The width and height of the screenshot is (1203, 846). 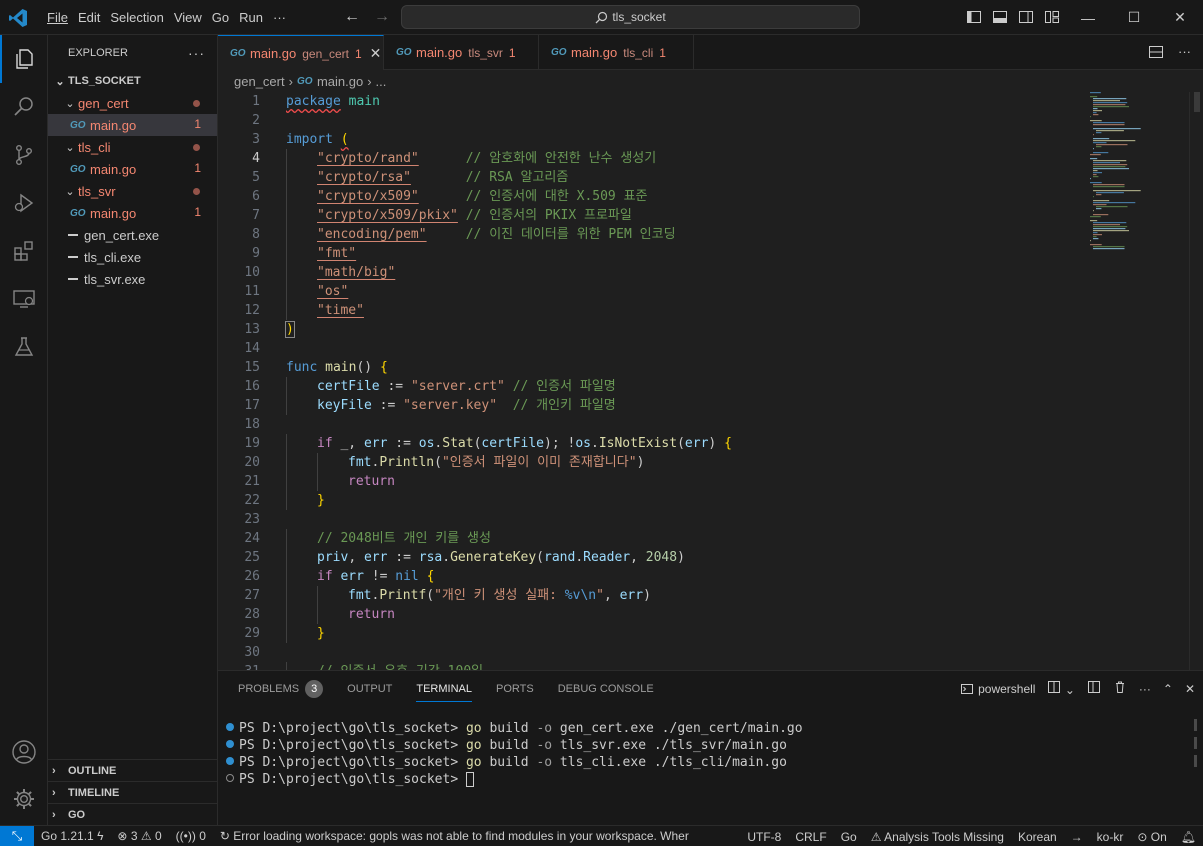 I want to click on breadcrumb-folder: gen_cert, so click(x=259, y=81).